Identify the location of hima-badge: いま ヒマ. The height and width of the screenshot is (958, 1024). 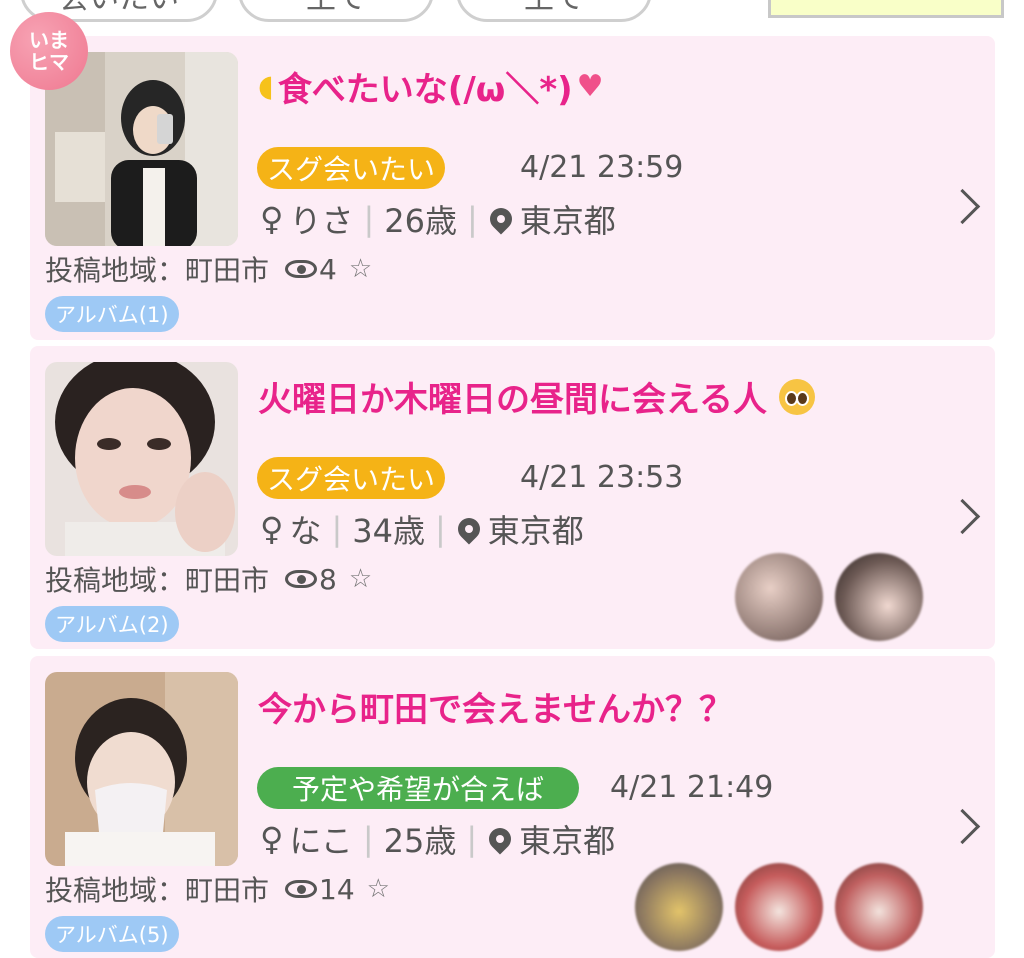
(49, 51).